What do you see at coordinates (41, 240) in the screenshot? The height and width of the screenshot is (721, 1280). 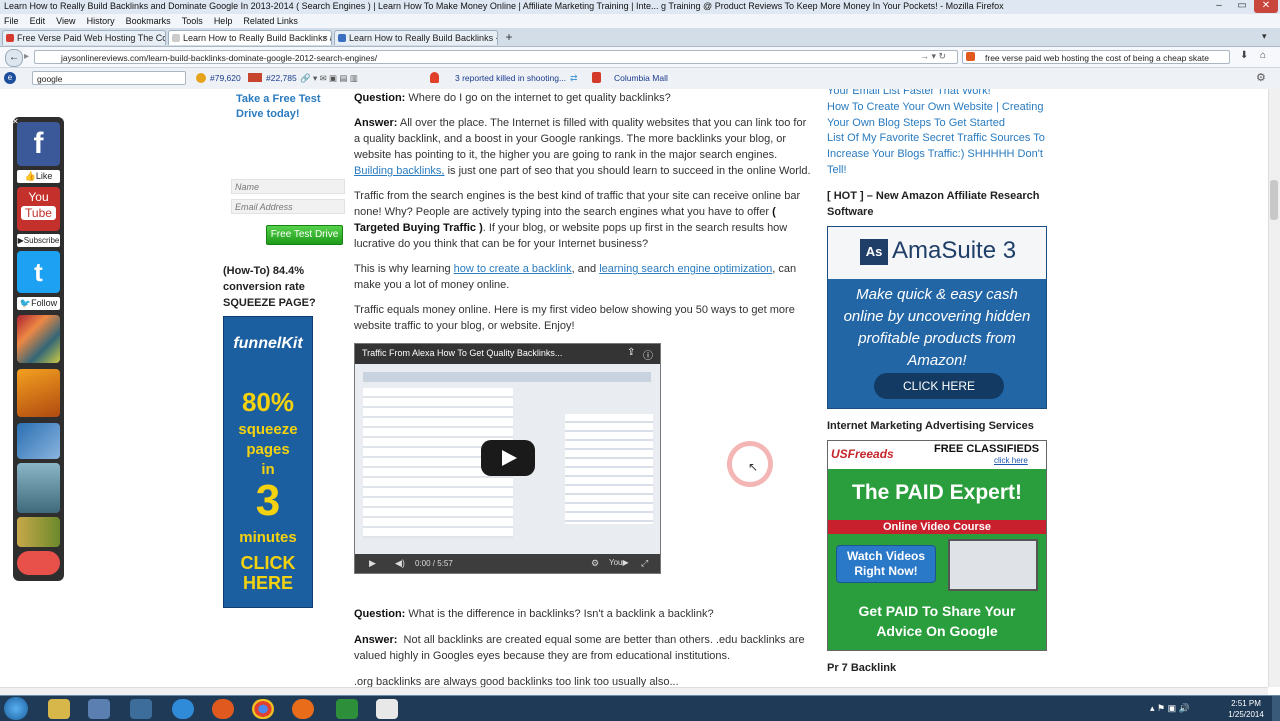 I see `subscribe-label: Subscribe` at bounding box center [41, 240].